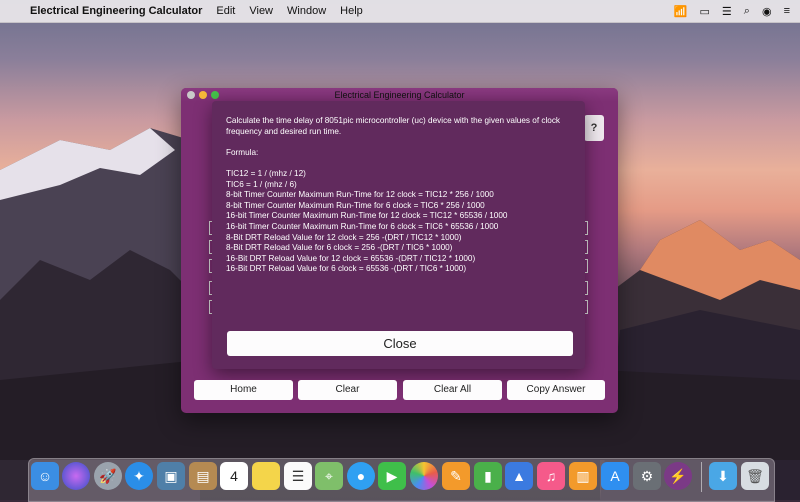  What do you see at coordinates (139, 476) in the screenshot?
I see `safari-icon: ✦` at bounding box center [139, 476].